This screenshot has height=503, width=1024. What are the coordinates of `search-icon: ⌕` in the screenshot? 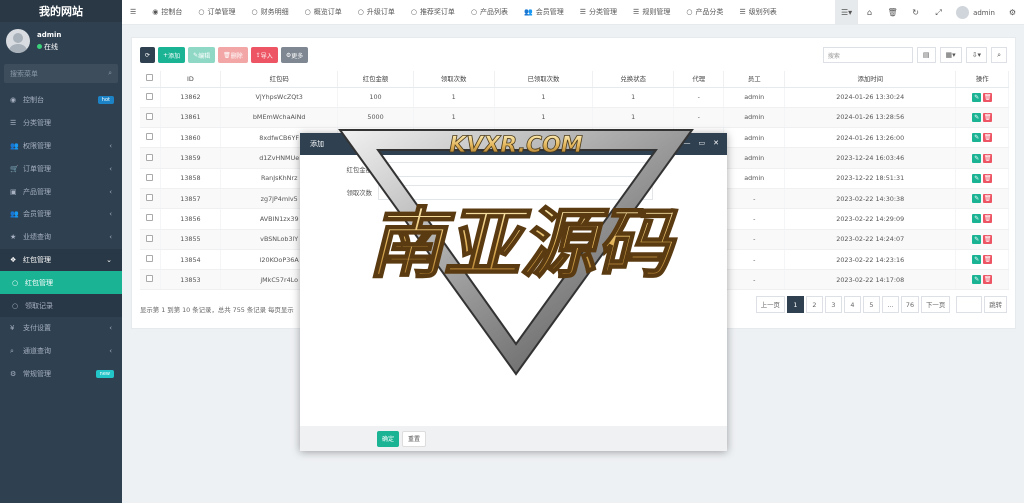 It's located at (999, 55).